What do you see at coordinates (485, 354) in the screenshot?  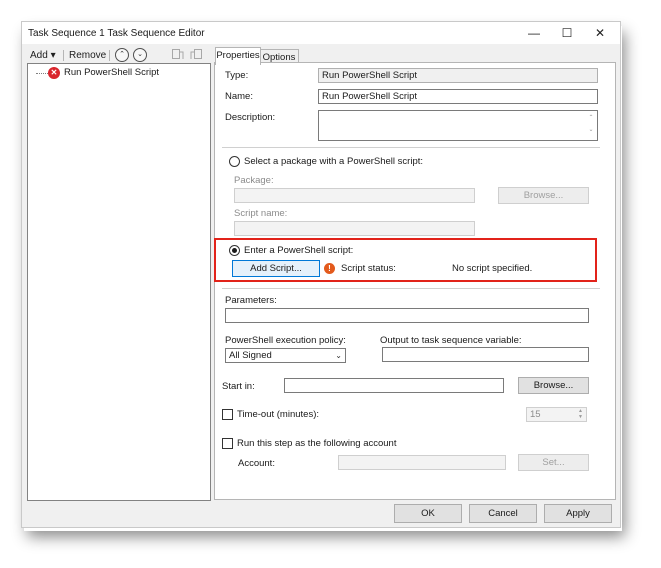 I see `output-variable-input` at bounding box center [485, 354].